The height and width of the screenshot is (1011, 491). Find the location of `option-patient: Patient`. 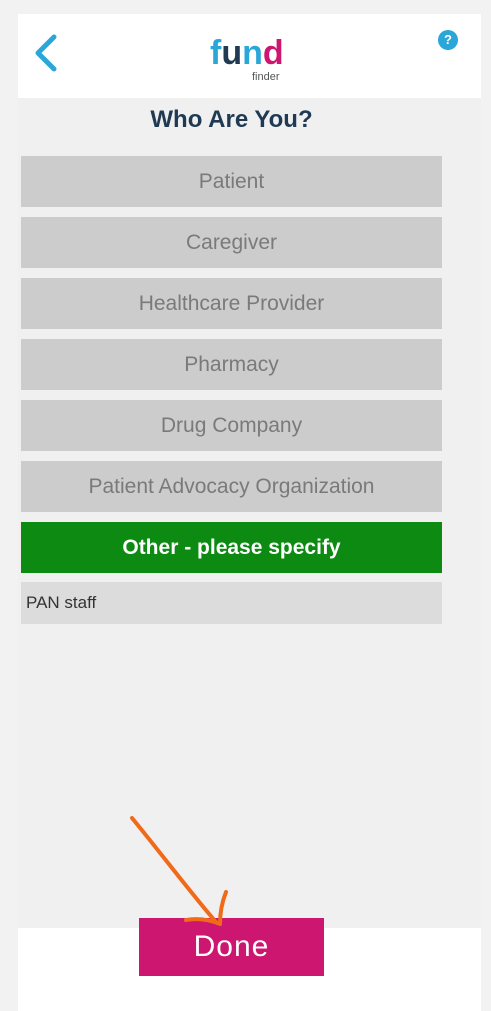

option-patient: Patient is located at coordinates (231, 181).